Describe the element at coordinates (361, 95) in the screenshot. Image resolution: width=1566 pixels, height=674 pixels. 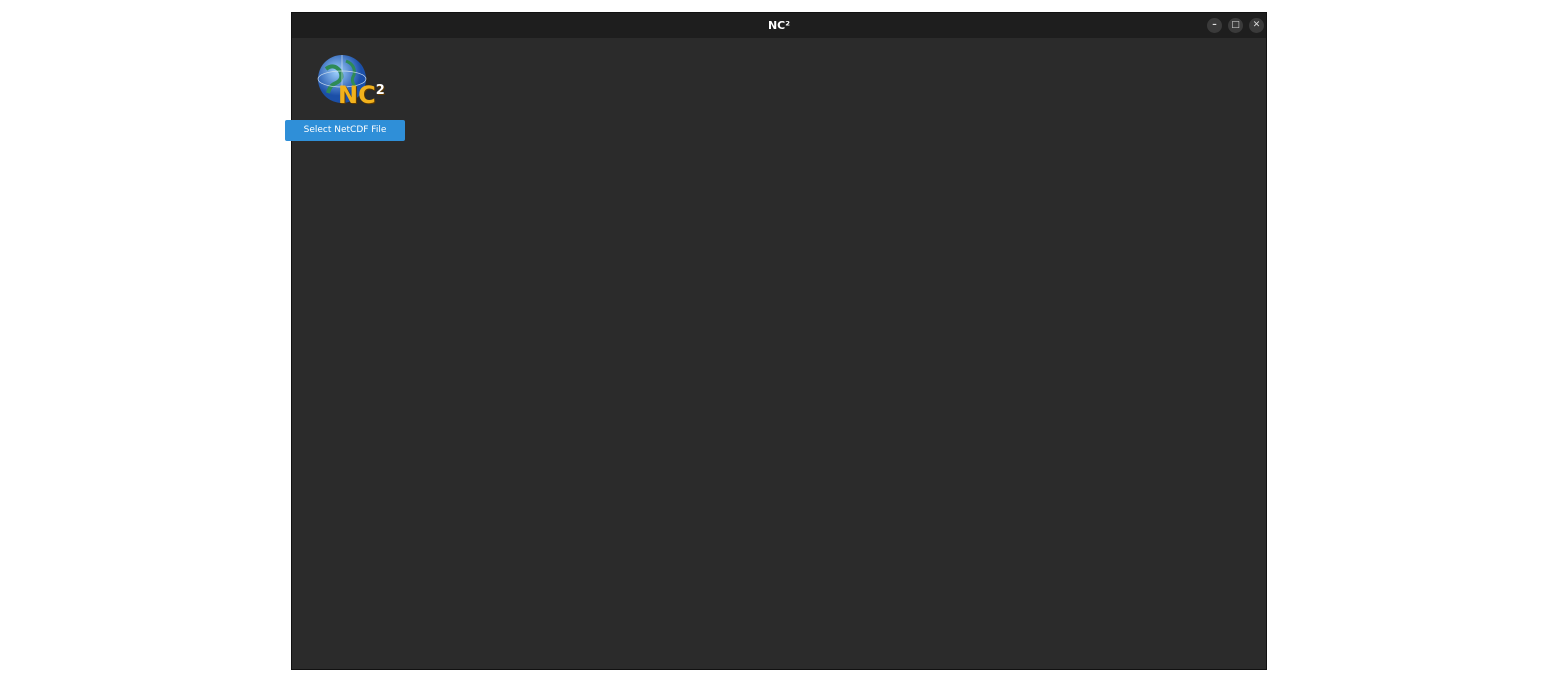
I see `logo-text: NC2` at that location.